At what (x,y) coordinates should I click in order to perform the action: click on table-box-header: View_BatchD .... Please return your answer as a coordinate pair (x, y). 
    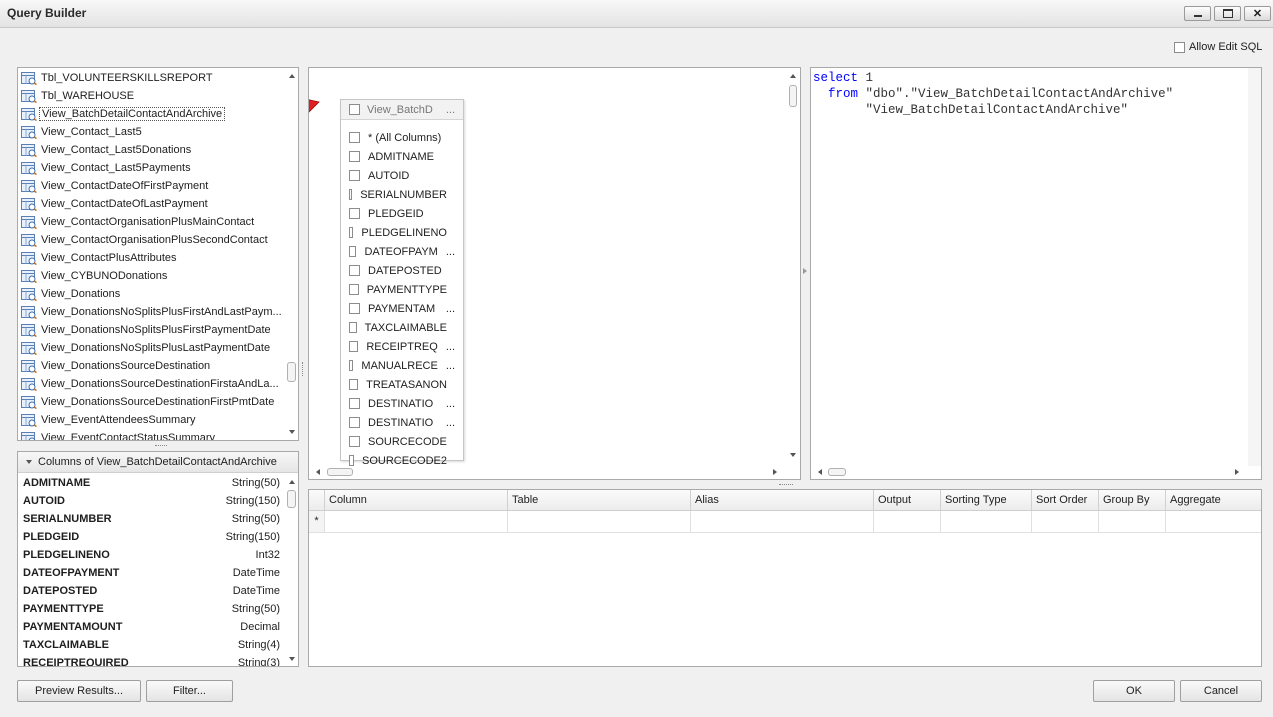
    Looking at the image, I should click on (402, 110).